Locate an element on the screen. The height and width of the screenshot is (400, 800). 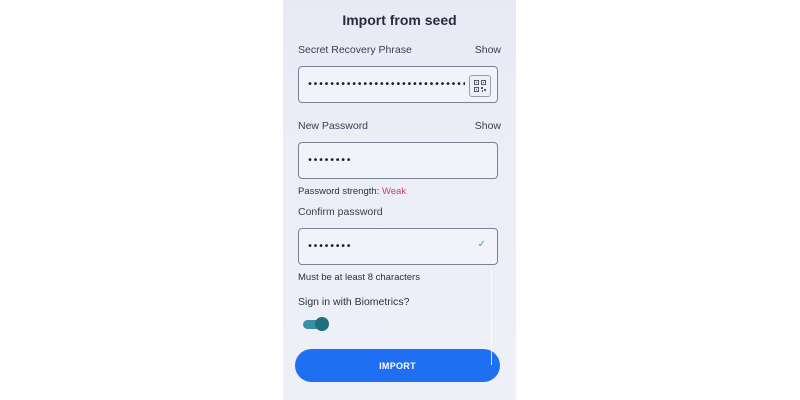
toggle-knob is located at coordinates (322, 324).